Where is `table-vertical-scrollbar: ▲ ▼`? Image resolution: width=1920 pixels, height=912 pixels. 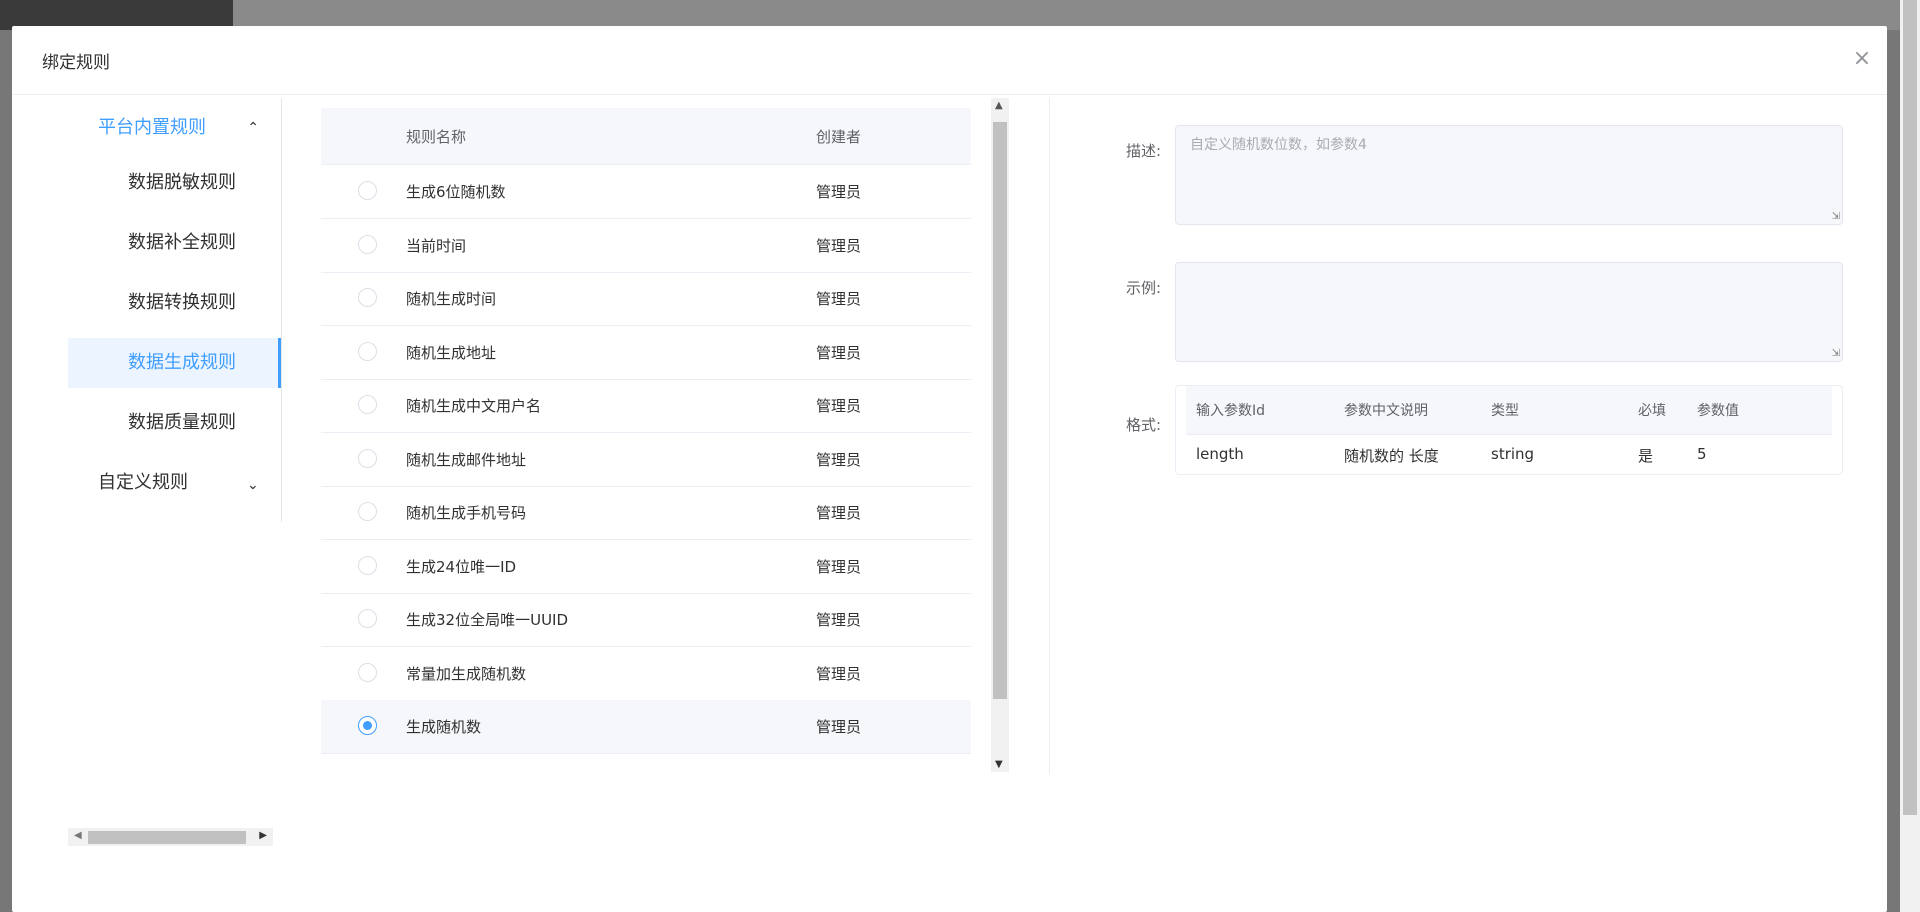 table-vertical-scrollbar: ▲ ▼ is located at coordinates (1000, 435).